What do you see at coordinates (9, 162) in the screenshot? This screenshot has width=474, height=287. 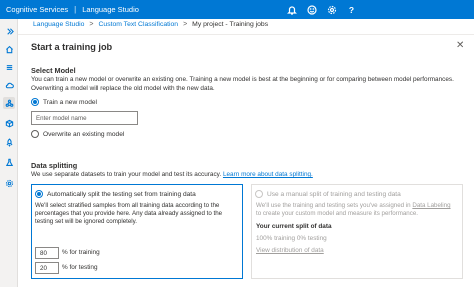 I see `flask-icon` at bounding box center [9, 162].